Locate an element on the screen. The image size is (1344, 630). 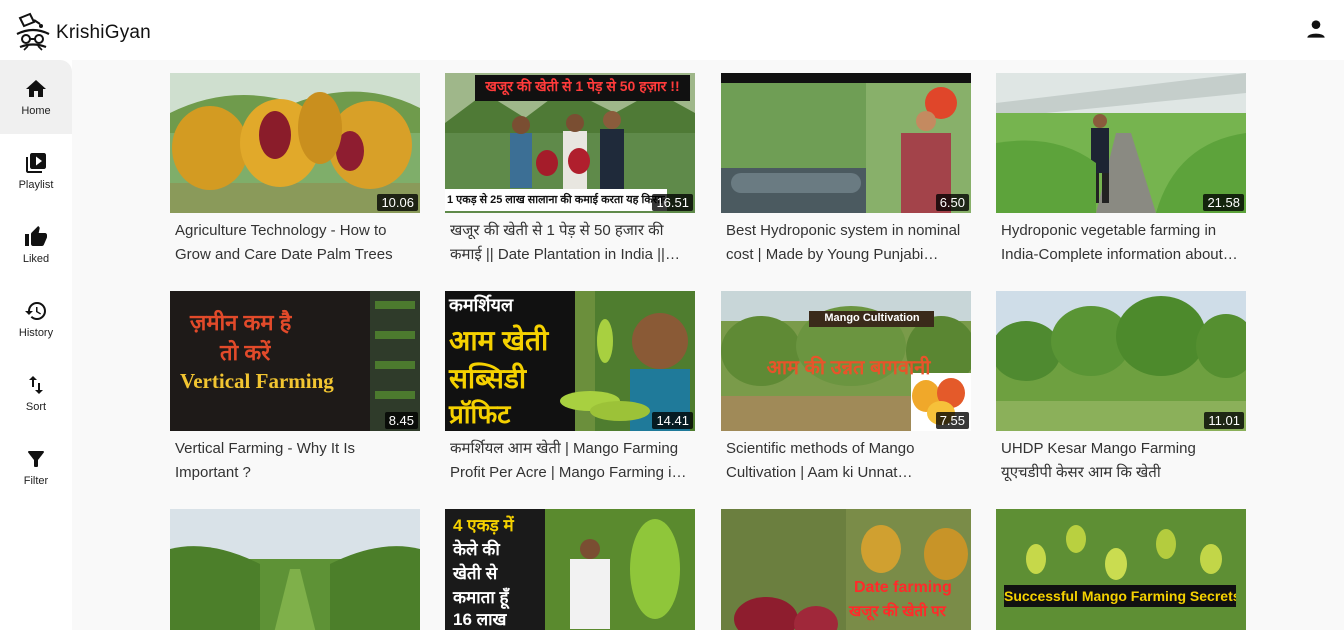
thumbnail-overlay-line: प्रॉफिट is located at coordinates (480, 414).